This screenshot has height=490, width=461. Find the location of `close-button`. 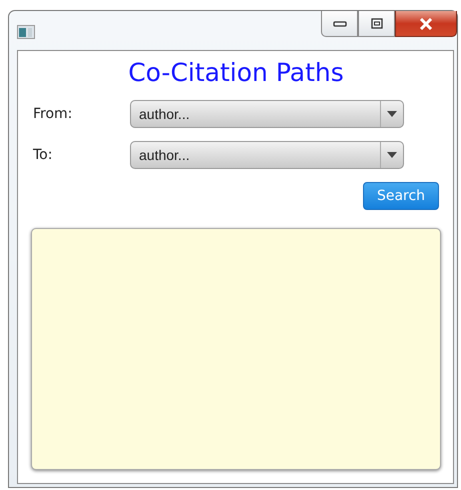

close-button is located at coordinates (426, 24).